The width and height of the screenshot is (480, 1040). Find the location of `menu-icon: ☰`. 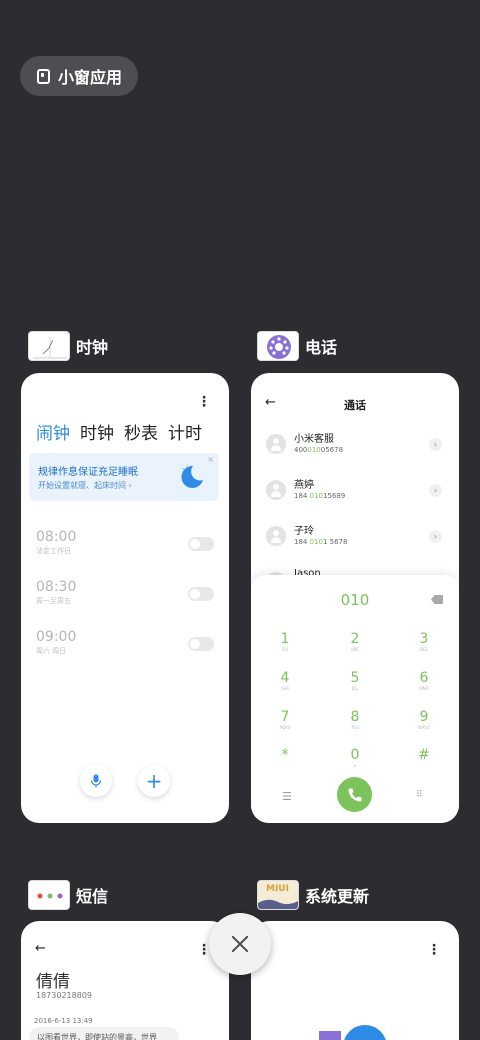

menu-icon: ☰ is located at coordinates (287, 796).